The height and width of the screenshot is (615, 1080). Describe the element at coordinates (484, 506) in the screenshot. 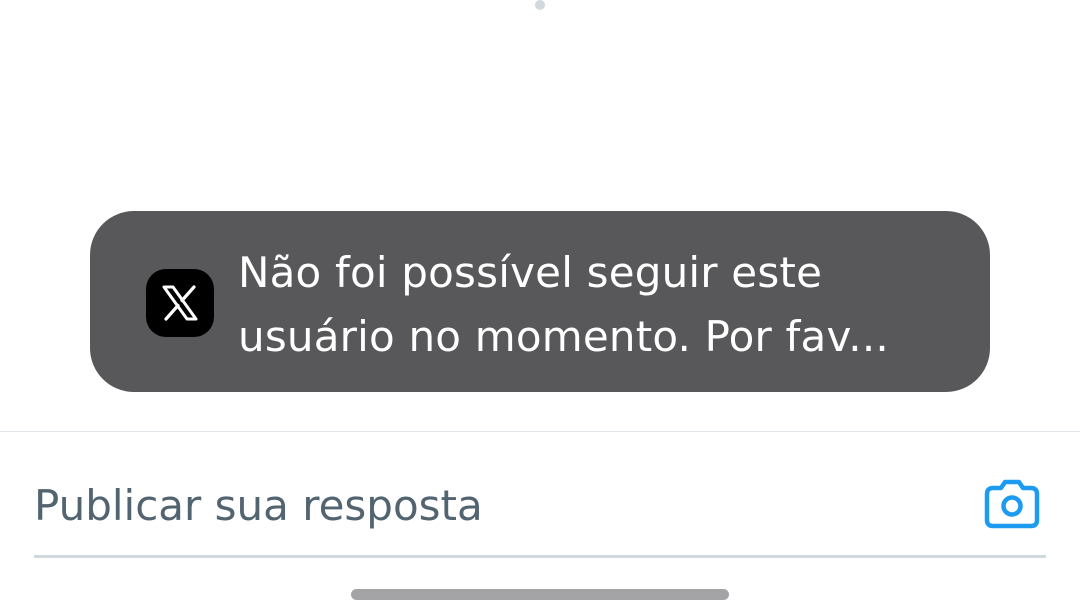

I see `reply-input` at that location.